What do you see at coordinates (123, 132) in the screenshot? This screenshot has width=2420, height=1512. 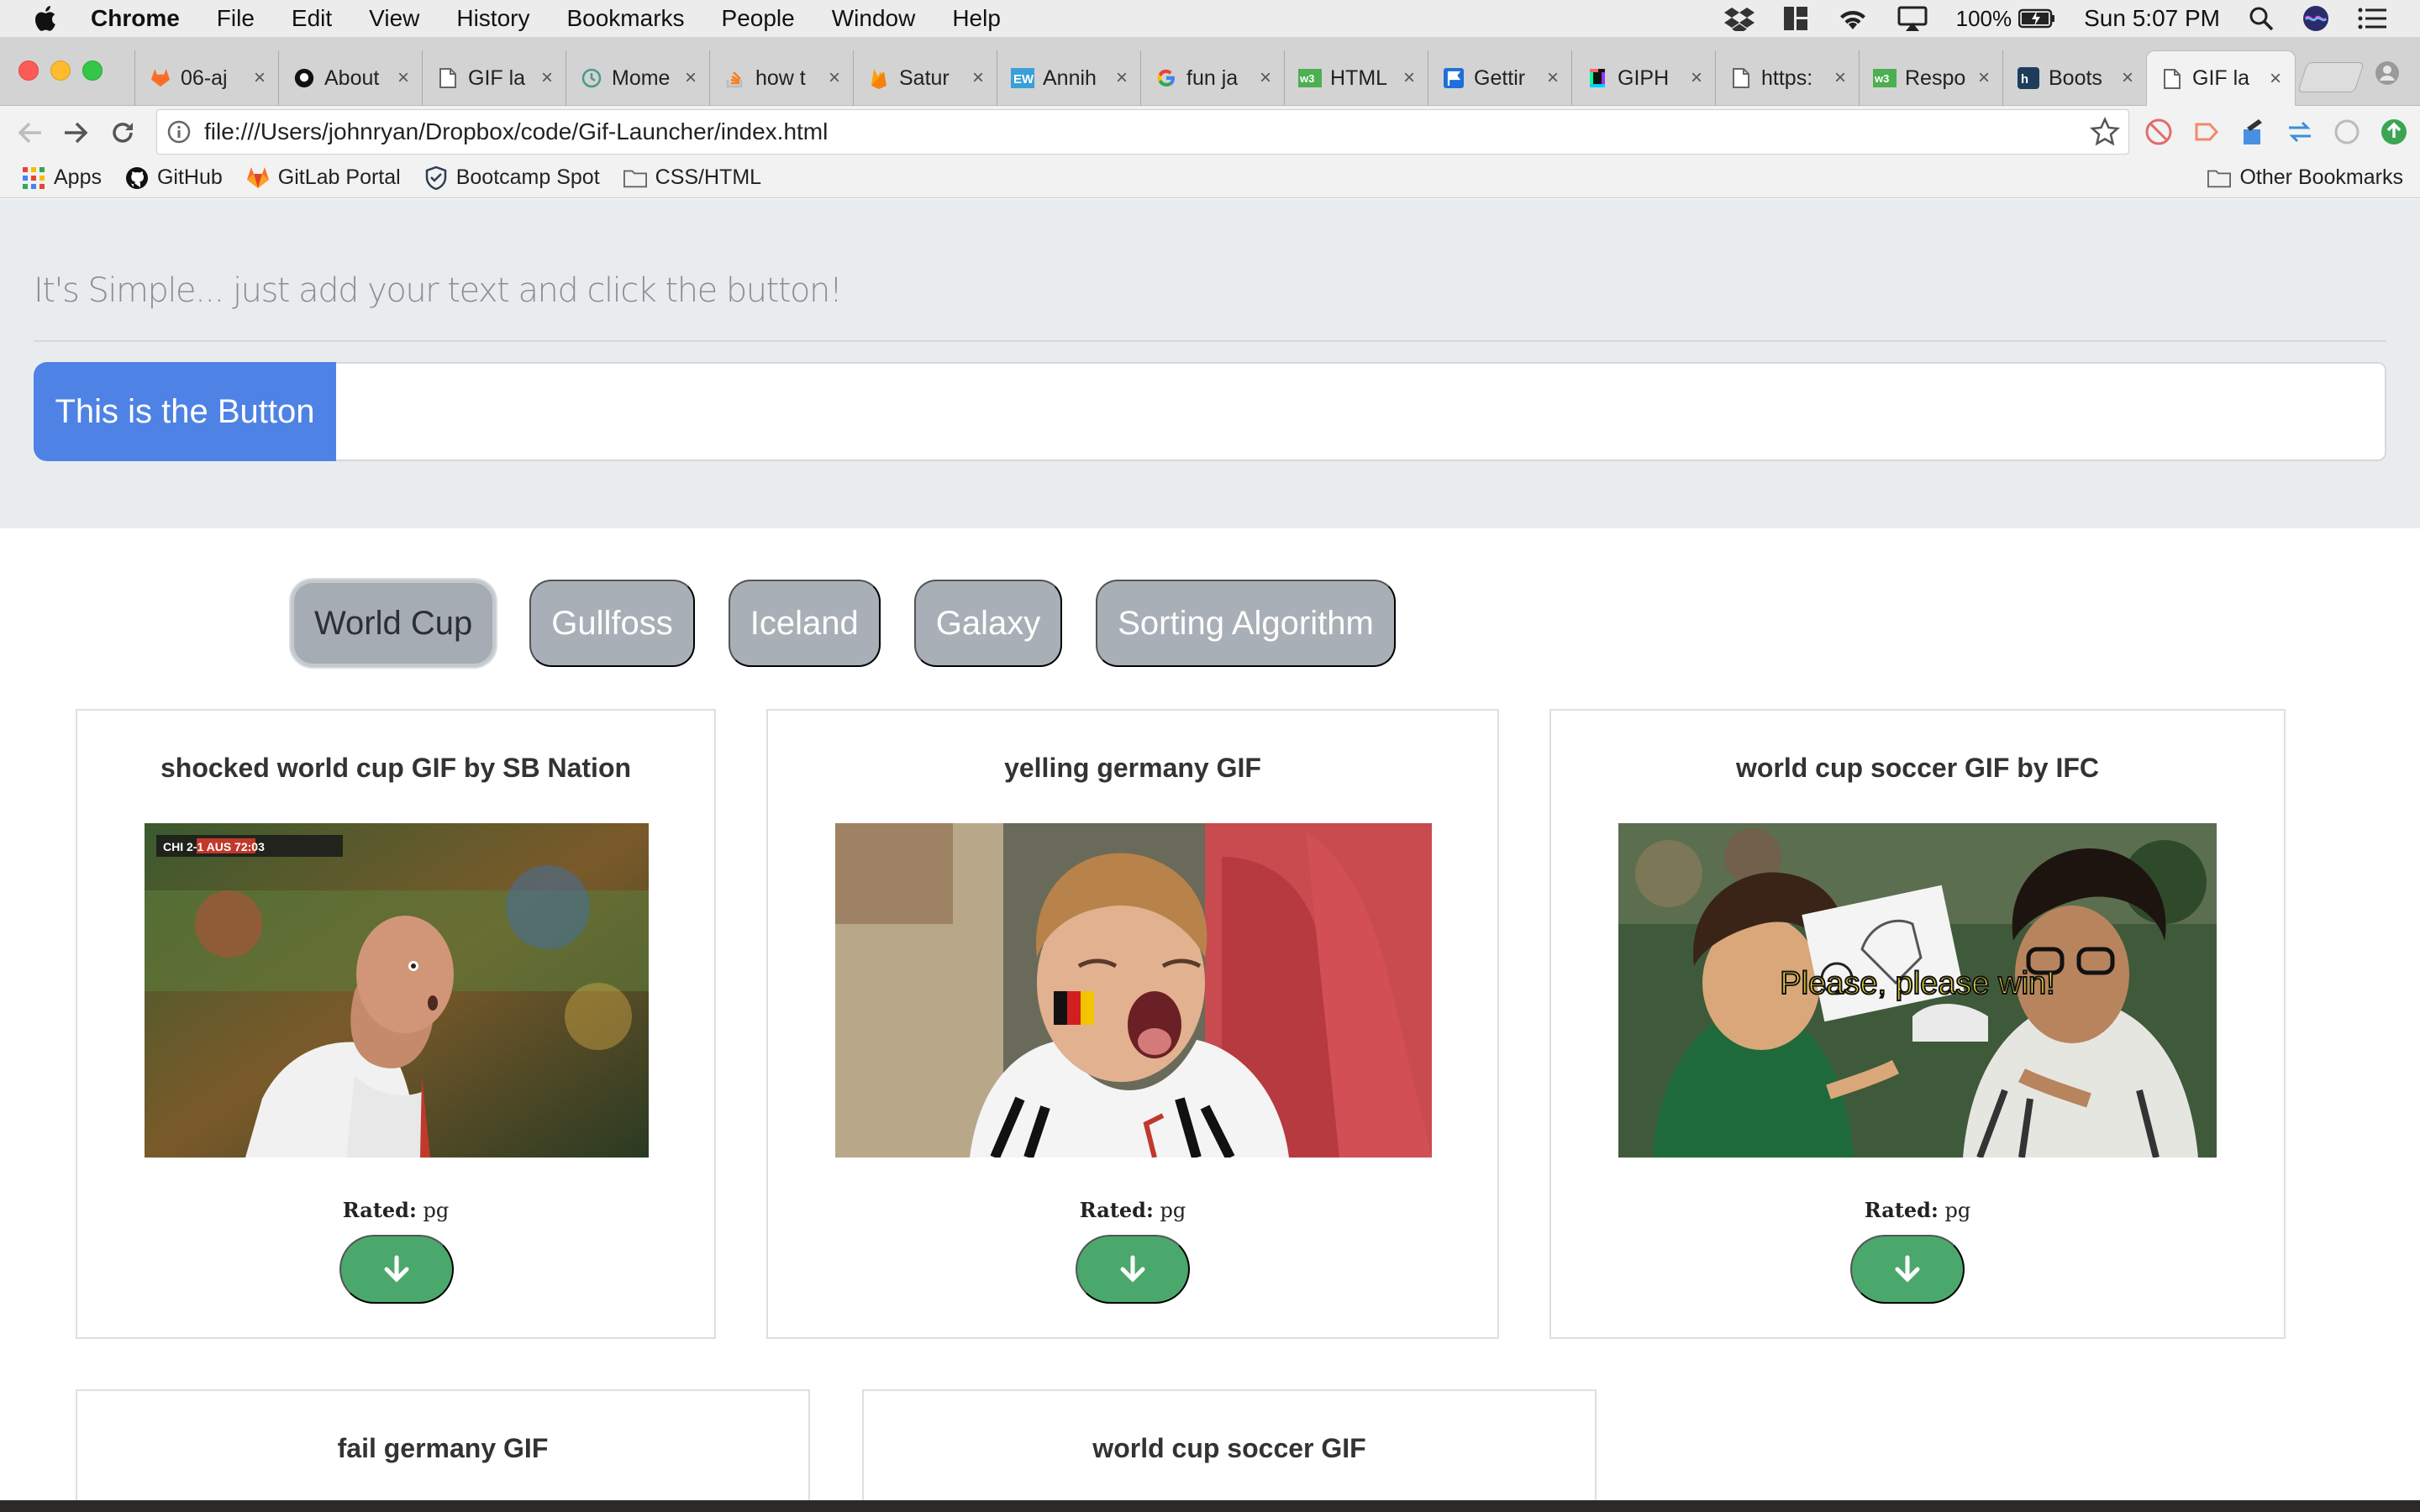 I see `reload-icon` at bounding box center [123, 132].